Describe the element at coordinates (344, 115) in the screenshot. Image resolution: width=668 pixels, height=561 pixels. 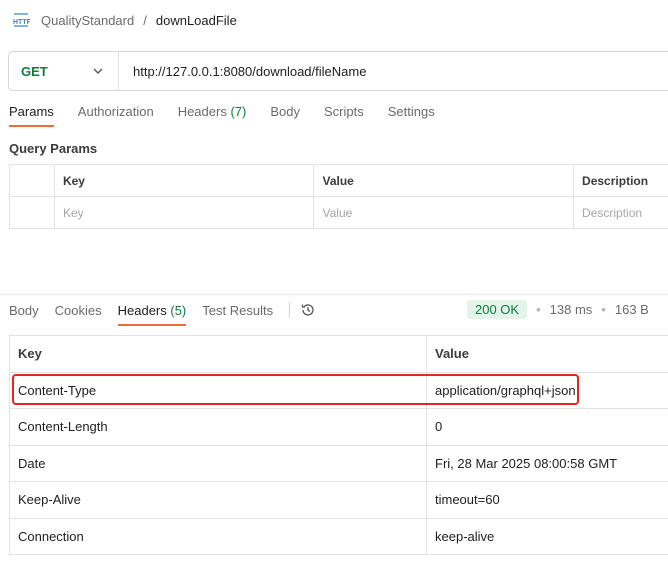
I see `tab-scripts: Scripts` at that location.